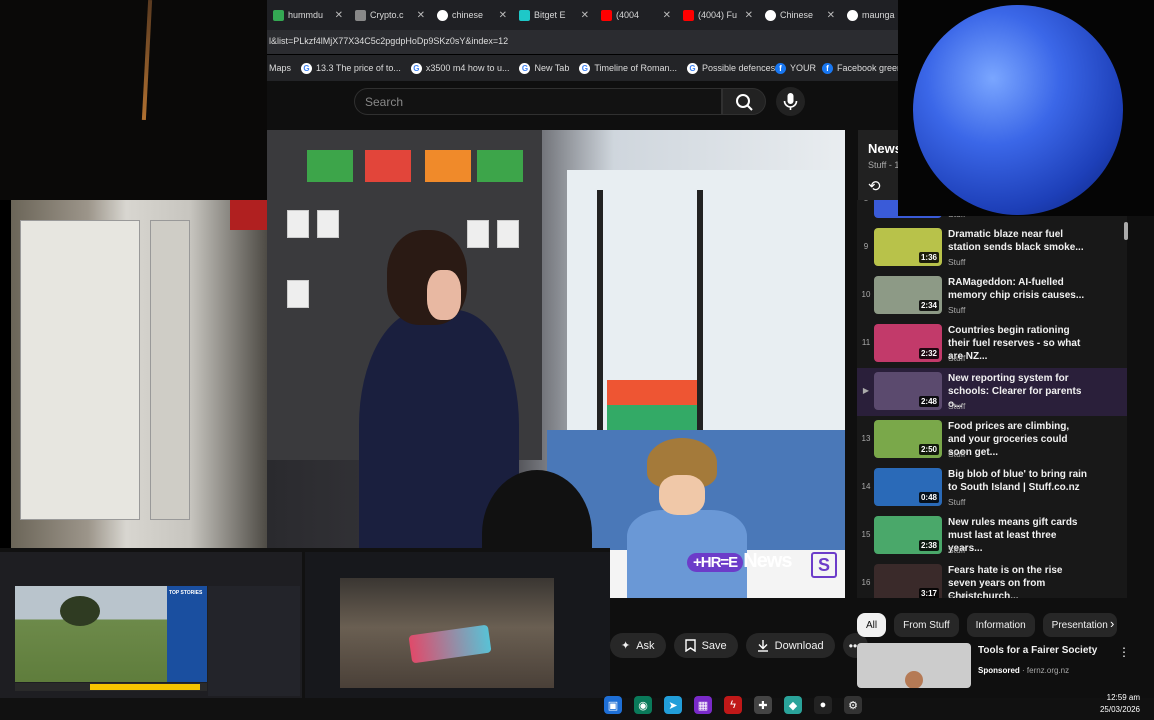 The height and width of the screenshot is (720, 1154). Describe the element at coordinates (733, 705) in the screenshot. I see `app-icon-red: ϟ` at that location.